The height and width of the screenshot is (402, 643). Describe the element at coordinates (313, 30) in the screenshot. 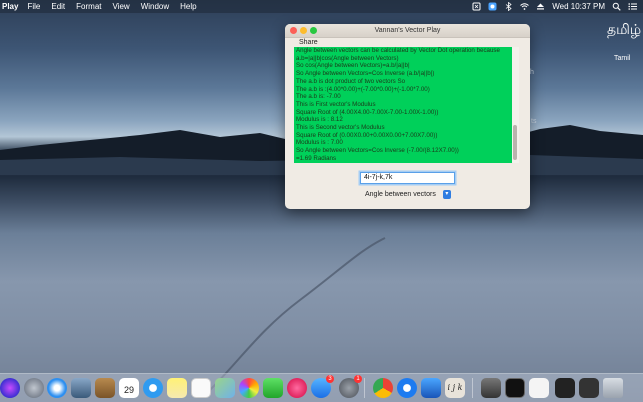

I see `window-maximize-button` at that location.